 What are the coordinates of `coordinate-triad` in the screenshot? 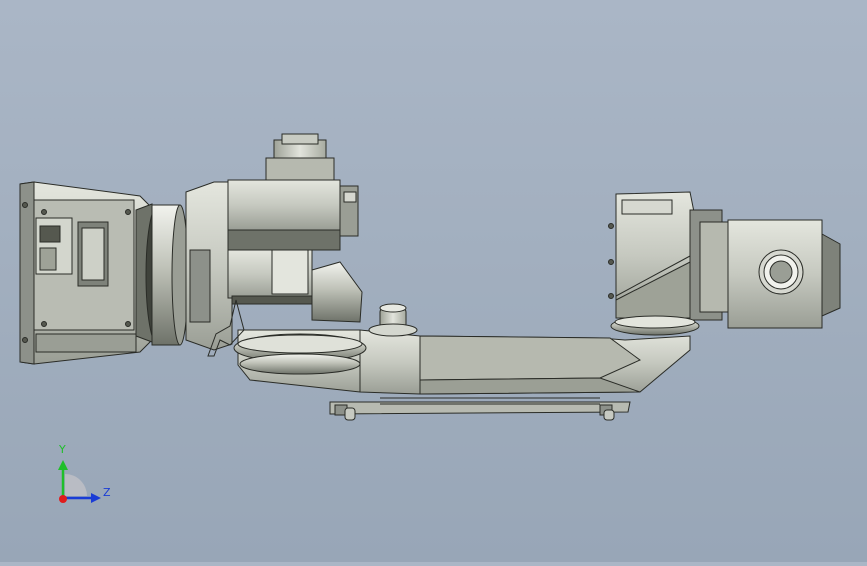 It's located at (79, 481).